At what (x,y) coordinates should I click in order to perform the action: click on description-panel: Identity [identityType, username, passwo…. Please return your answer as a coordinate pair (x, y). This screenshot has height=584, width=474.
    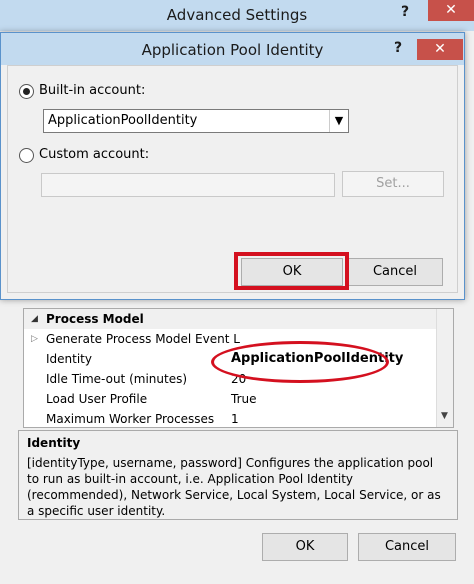
    Looking at the image, I should click on (238, 475).